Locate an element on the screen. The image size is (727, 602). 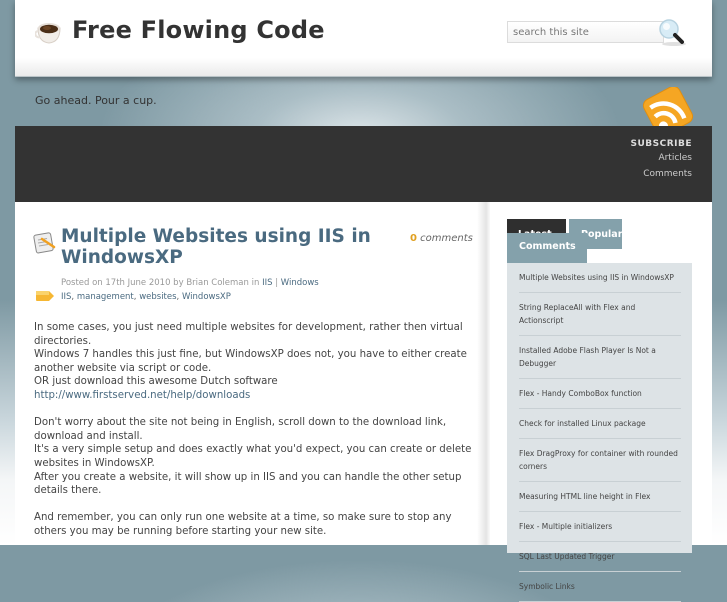
popular-post-link: Measuring HTML line height in Flex is located at coordinates (600, 496).